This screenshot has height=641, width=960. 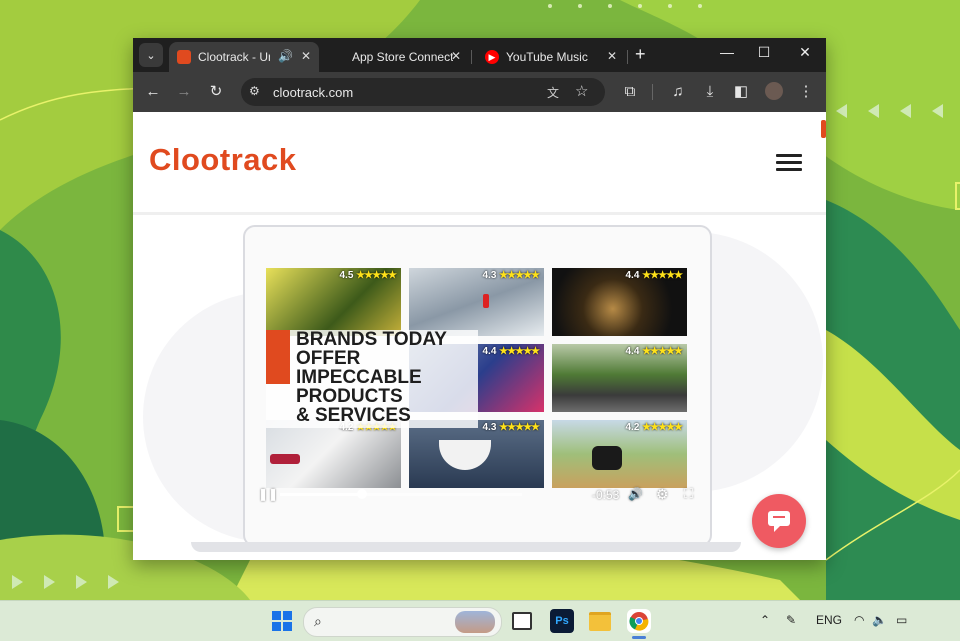 What do you see at coordinates (479, 163) in the screenshot?
I see `site-header: Clootrack` at bounding box center [479, 163].